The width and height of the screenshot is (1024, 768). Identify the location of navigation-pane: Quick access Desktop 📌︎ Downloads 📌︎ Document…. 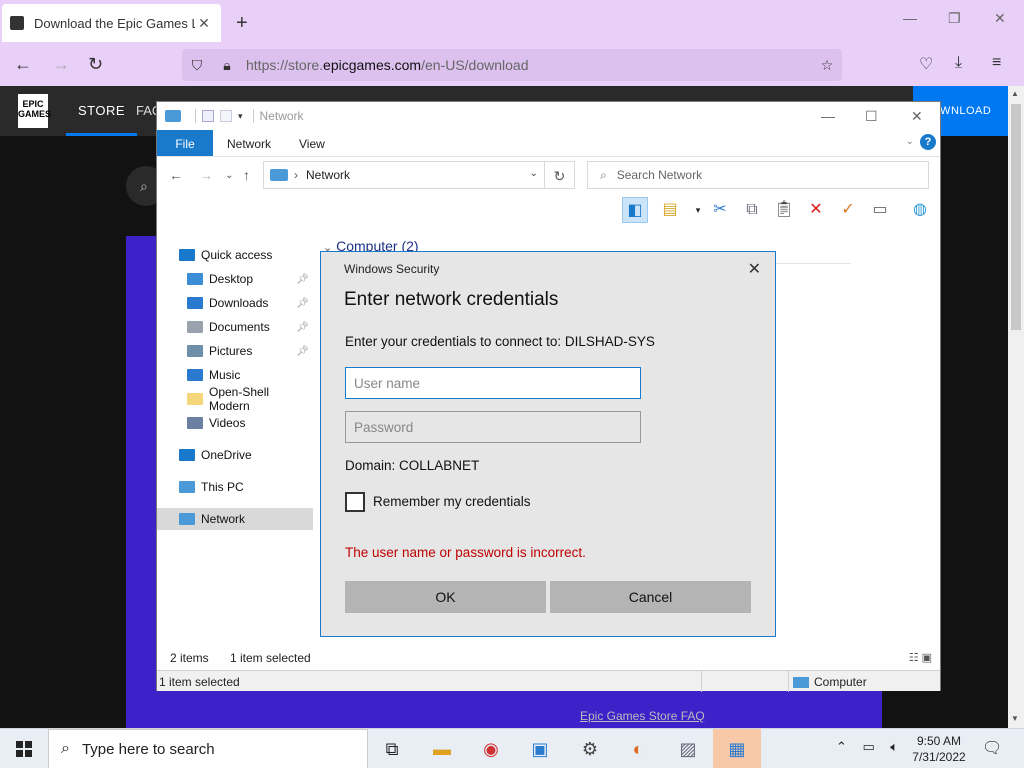
(236, 443).